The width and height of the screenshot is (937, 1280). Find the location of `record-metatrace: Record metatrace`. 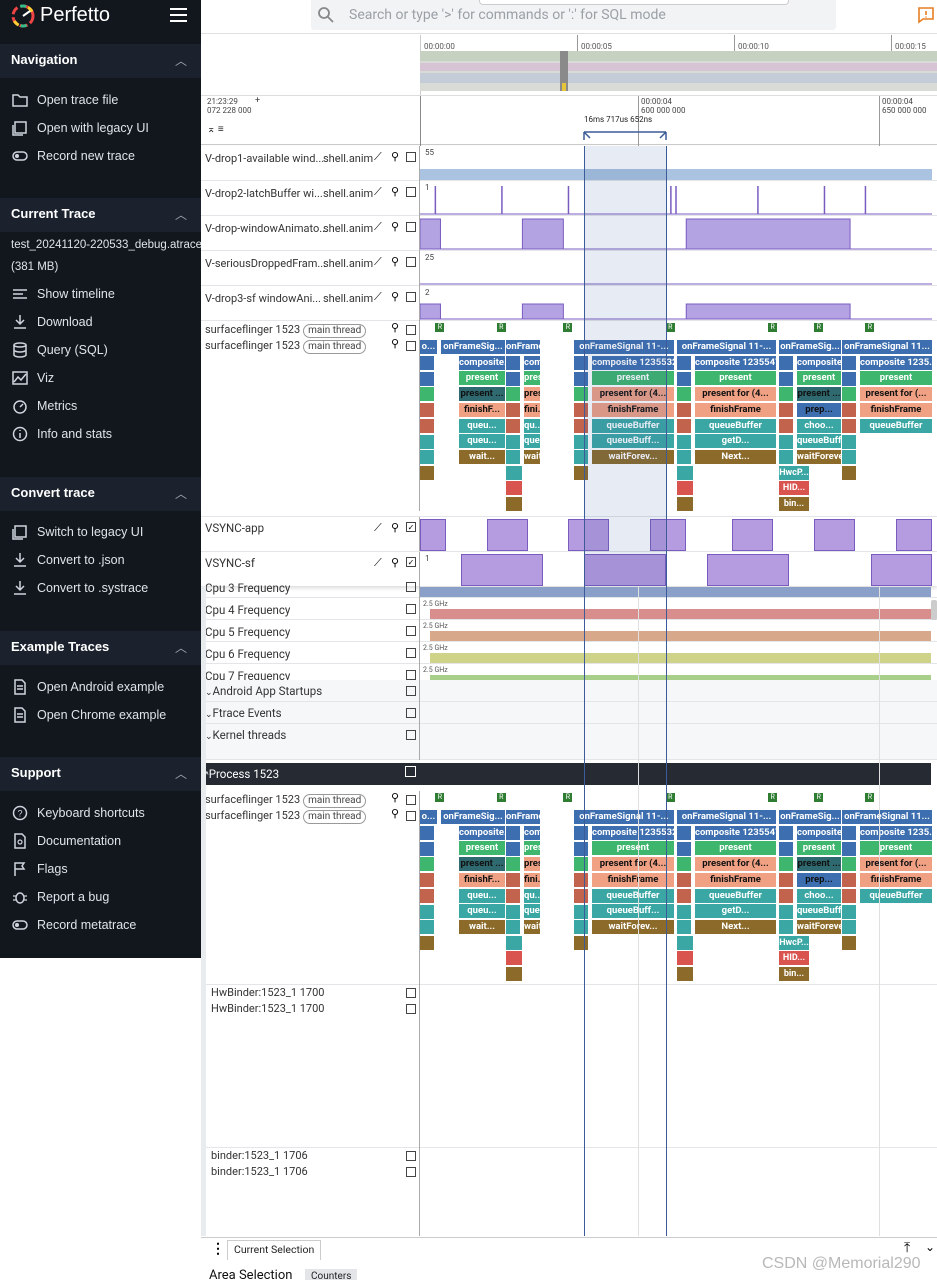

record-metatrace: Record metatrace is located at coordinates (100, 926).